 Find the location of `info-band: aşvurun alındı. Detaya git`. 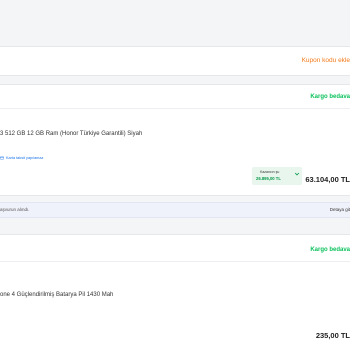

info-band: aşvurun alındı. Detaya git is located at coordinates (175, 210).